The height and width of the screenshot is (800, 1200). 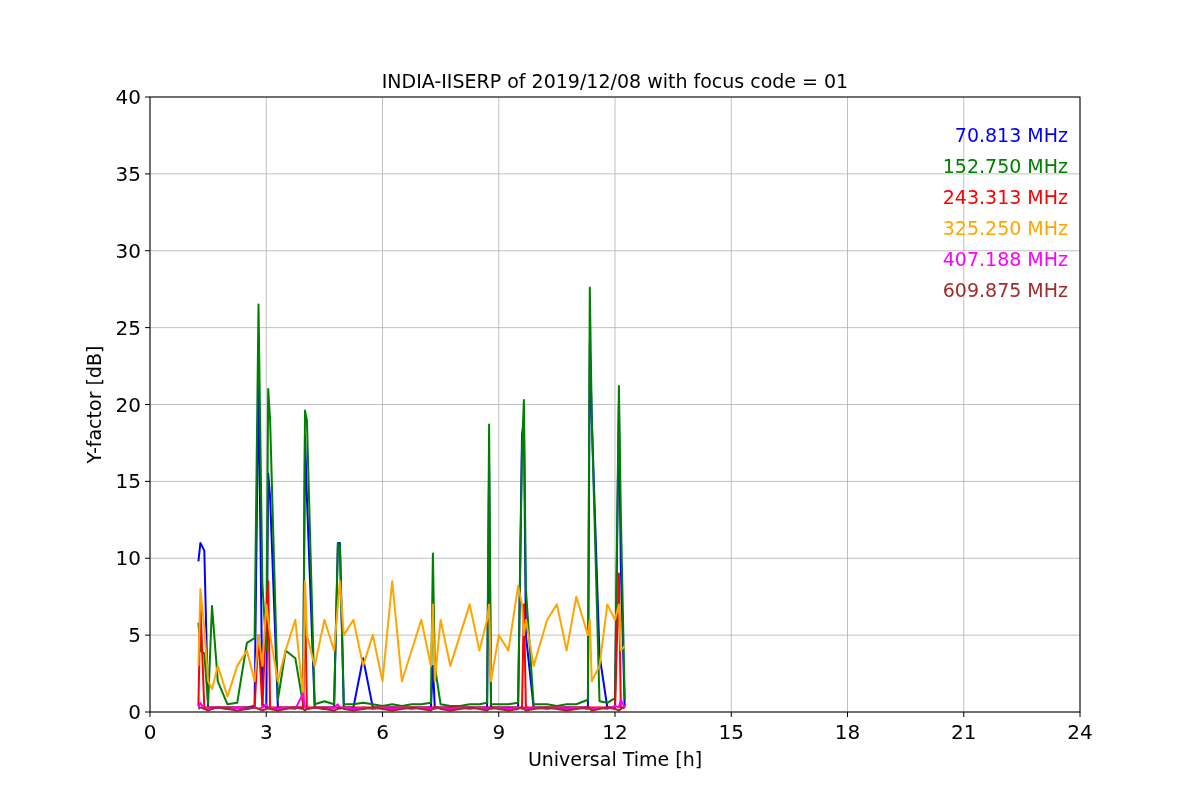 I want to click on y-tick-label: 10, so click(x=128, y=558).